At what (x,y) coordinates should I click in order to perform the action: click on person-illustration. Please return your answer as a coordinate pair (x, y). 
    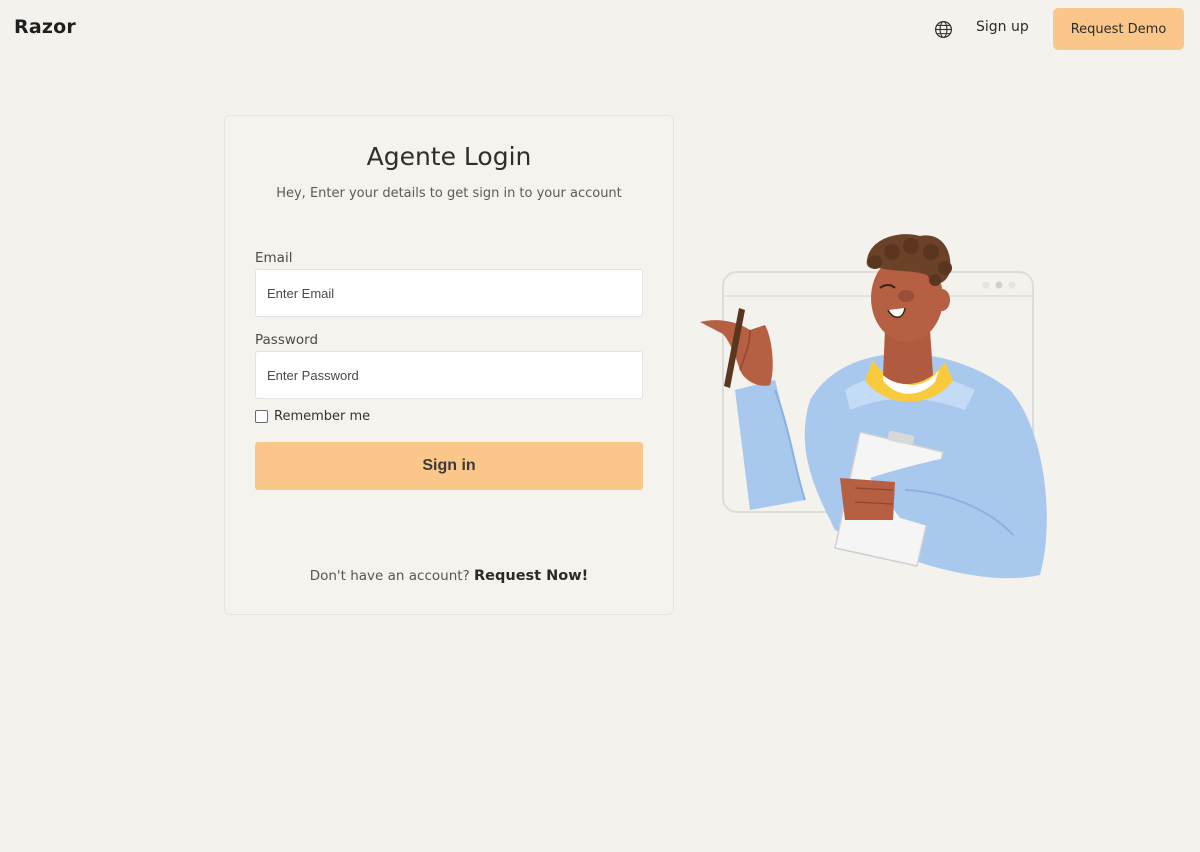
    Looking at the image, I should click on (873, 406).